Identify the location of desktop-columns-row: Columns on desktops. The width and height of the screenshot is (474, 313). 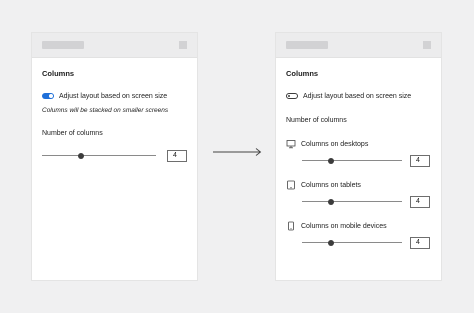
(327, 144).